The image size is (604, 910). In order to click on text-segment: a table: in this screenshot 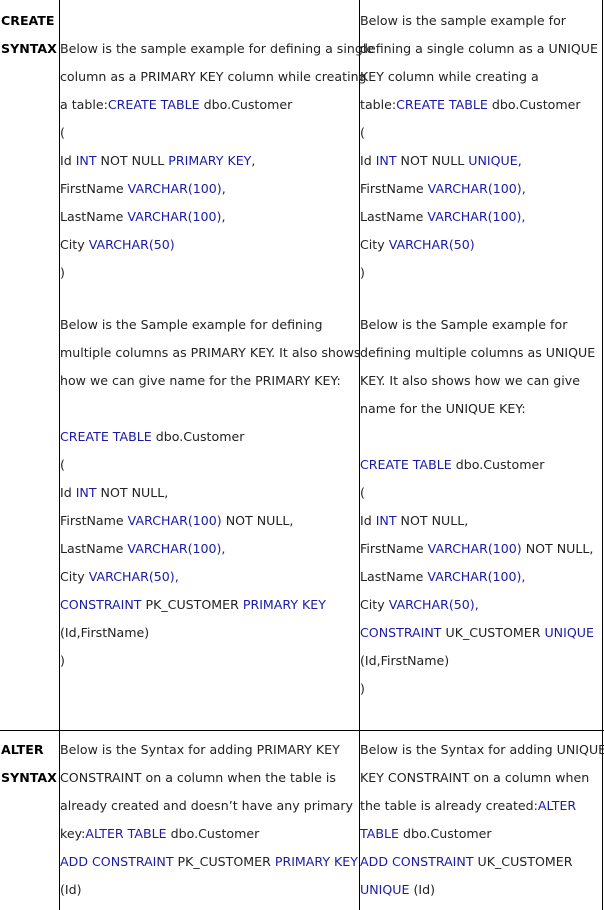, I will do `click(84, 104)`.